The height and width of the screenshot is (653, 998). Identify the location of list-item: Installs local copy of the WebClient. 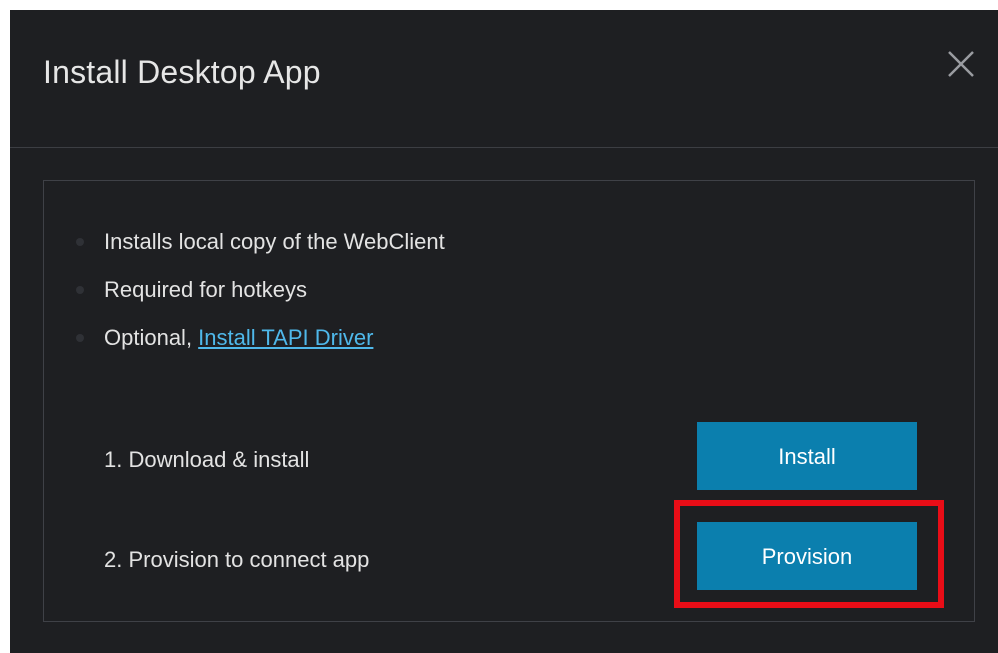
(509, 245).